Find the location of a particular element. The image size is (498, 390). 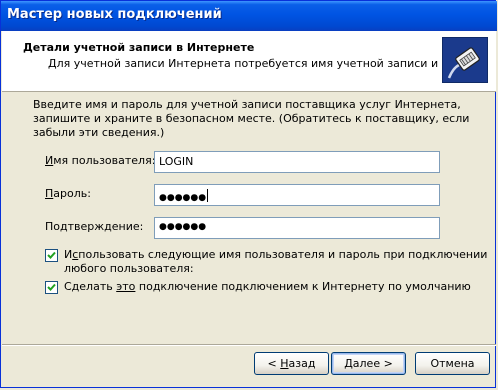

confirm-label: Подтверждение: is located at coordinates (94, 226).